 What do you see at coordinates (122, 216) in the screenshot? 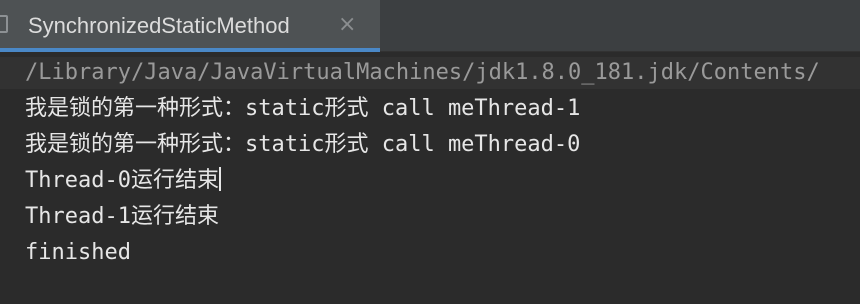
I see `output-line: Thread-1运行结束` at bounding box center [122, 216].